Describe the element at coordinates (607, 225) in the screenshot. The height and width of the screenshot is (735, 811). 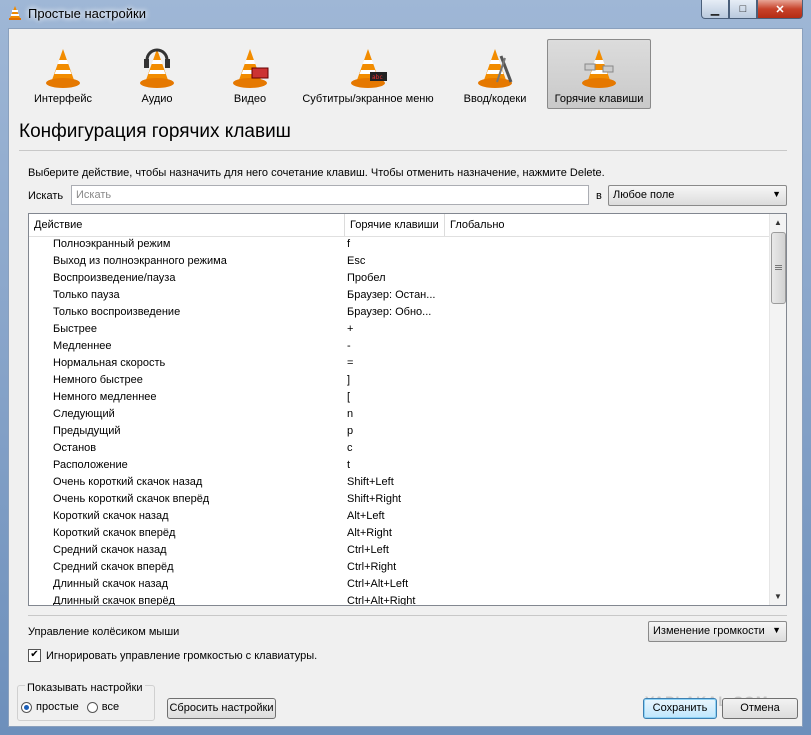
I see `column-header-global: Глобально` at that location.